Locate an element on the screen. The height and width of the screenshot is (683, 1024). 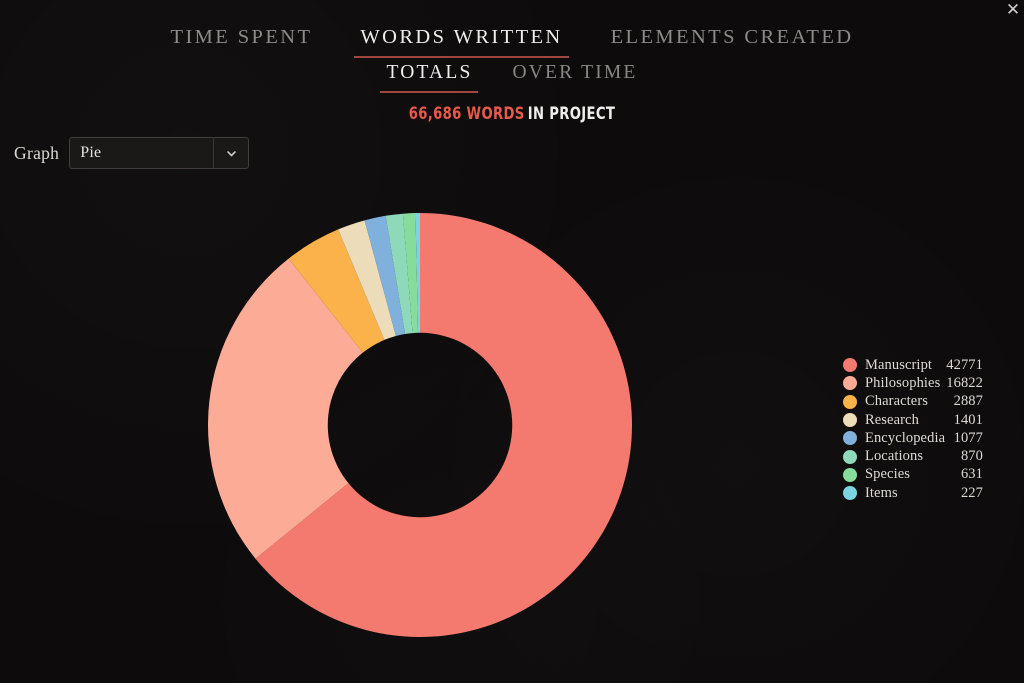
graph-type-value: Pie is located at coordinates (91, 152).